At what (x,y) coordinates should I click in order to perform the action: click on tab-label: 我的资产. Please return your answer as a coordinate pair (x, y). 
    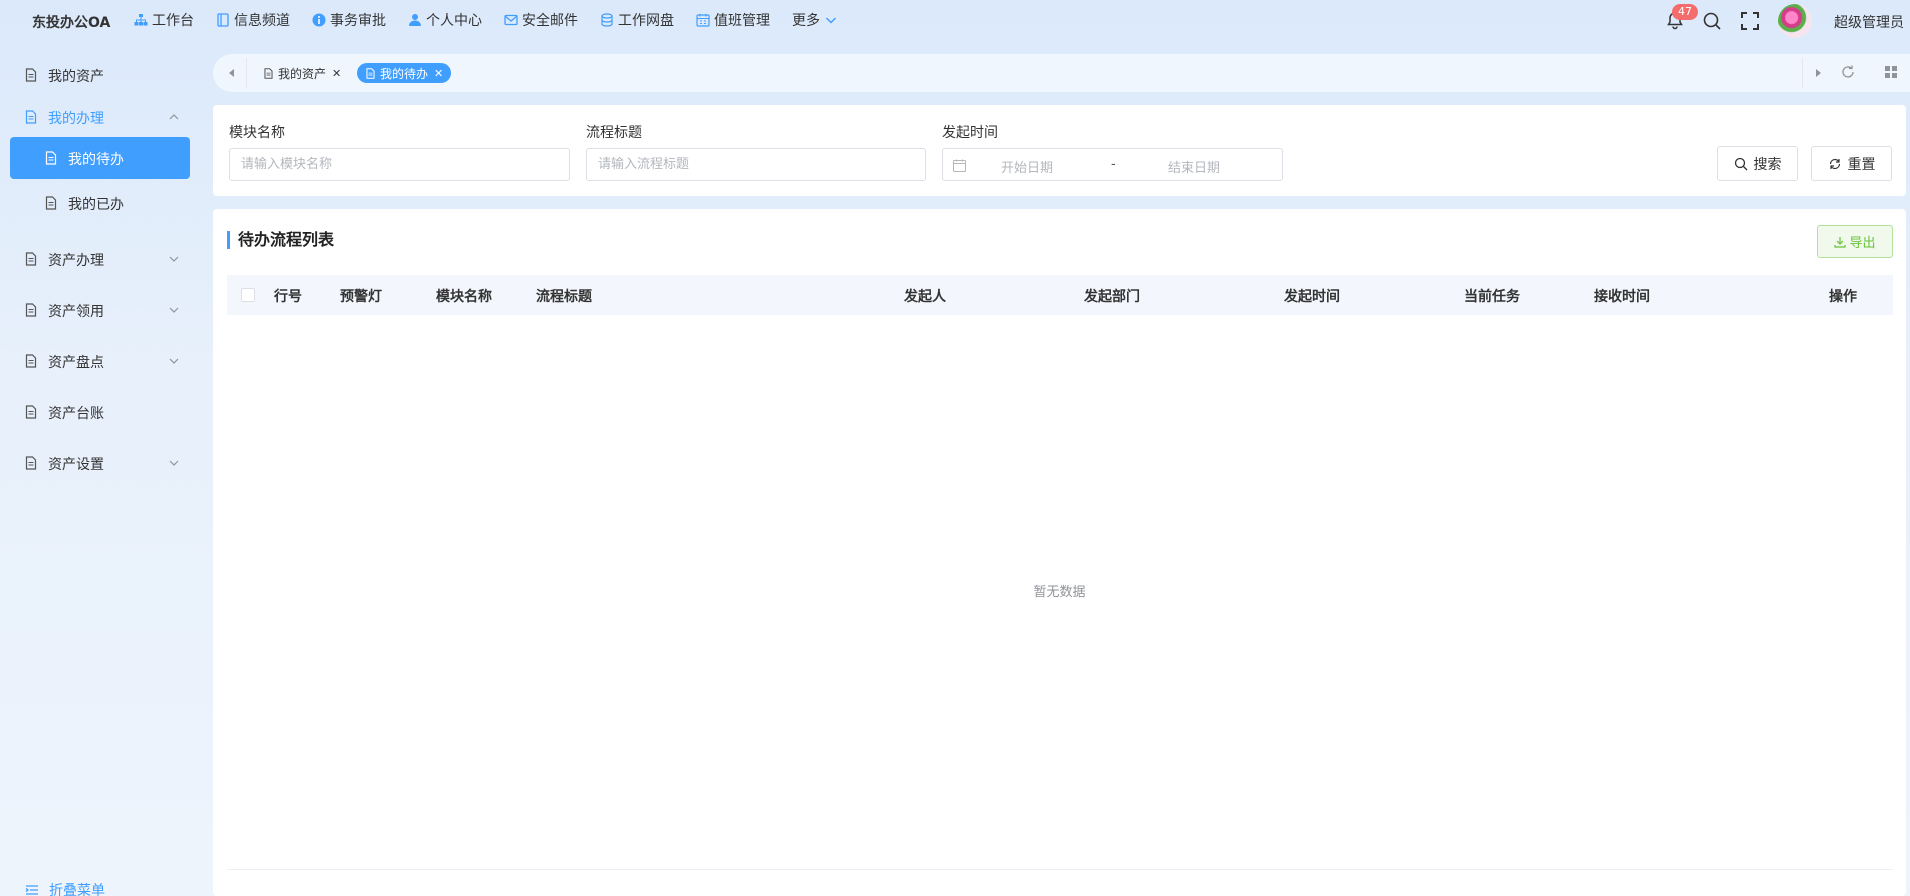
    Looking at the image, I should click on (302, 73).